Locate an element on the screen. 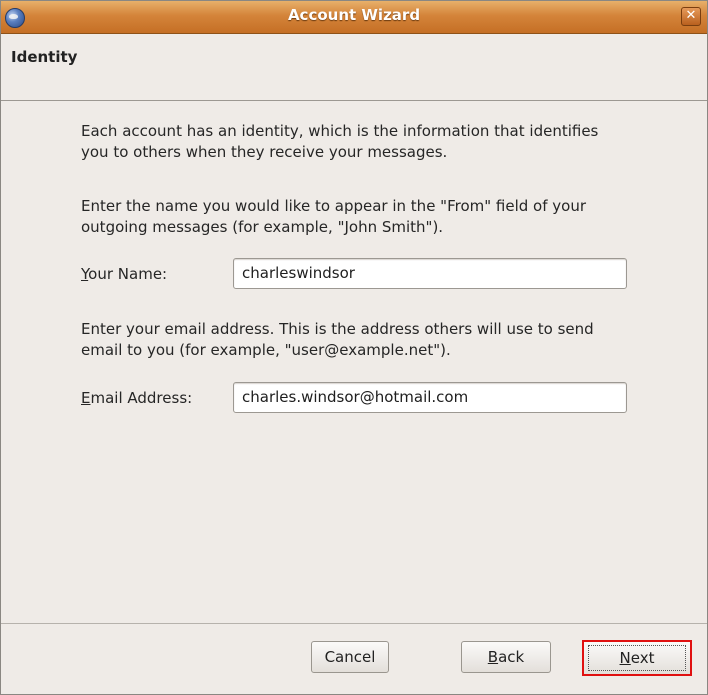 This screenshot has height=695, width=708. email-address-input: charles.windsor@hotmail.com is located at coordinates (430, 397).